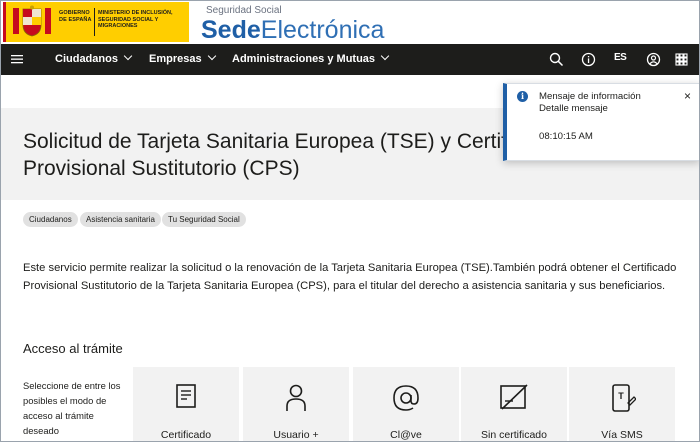 The image size is (700, 442). What do you see at coordinates (50, 219) in the screenshot?
I see `tag-ciudadanos: Ciudadanos` at bounding box center [50, 219].